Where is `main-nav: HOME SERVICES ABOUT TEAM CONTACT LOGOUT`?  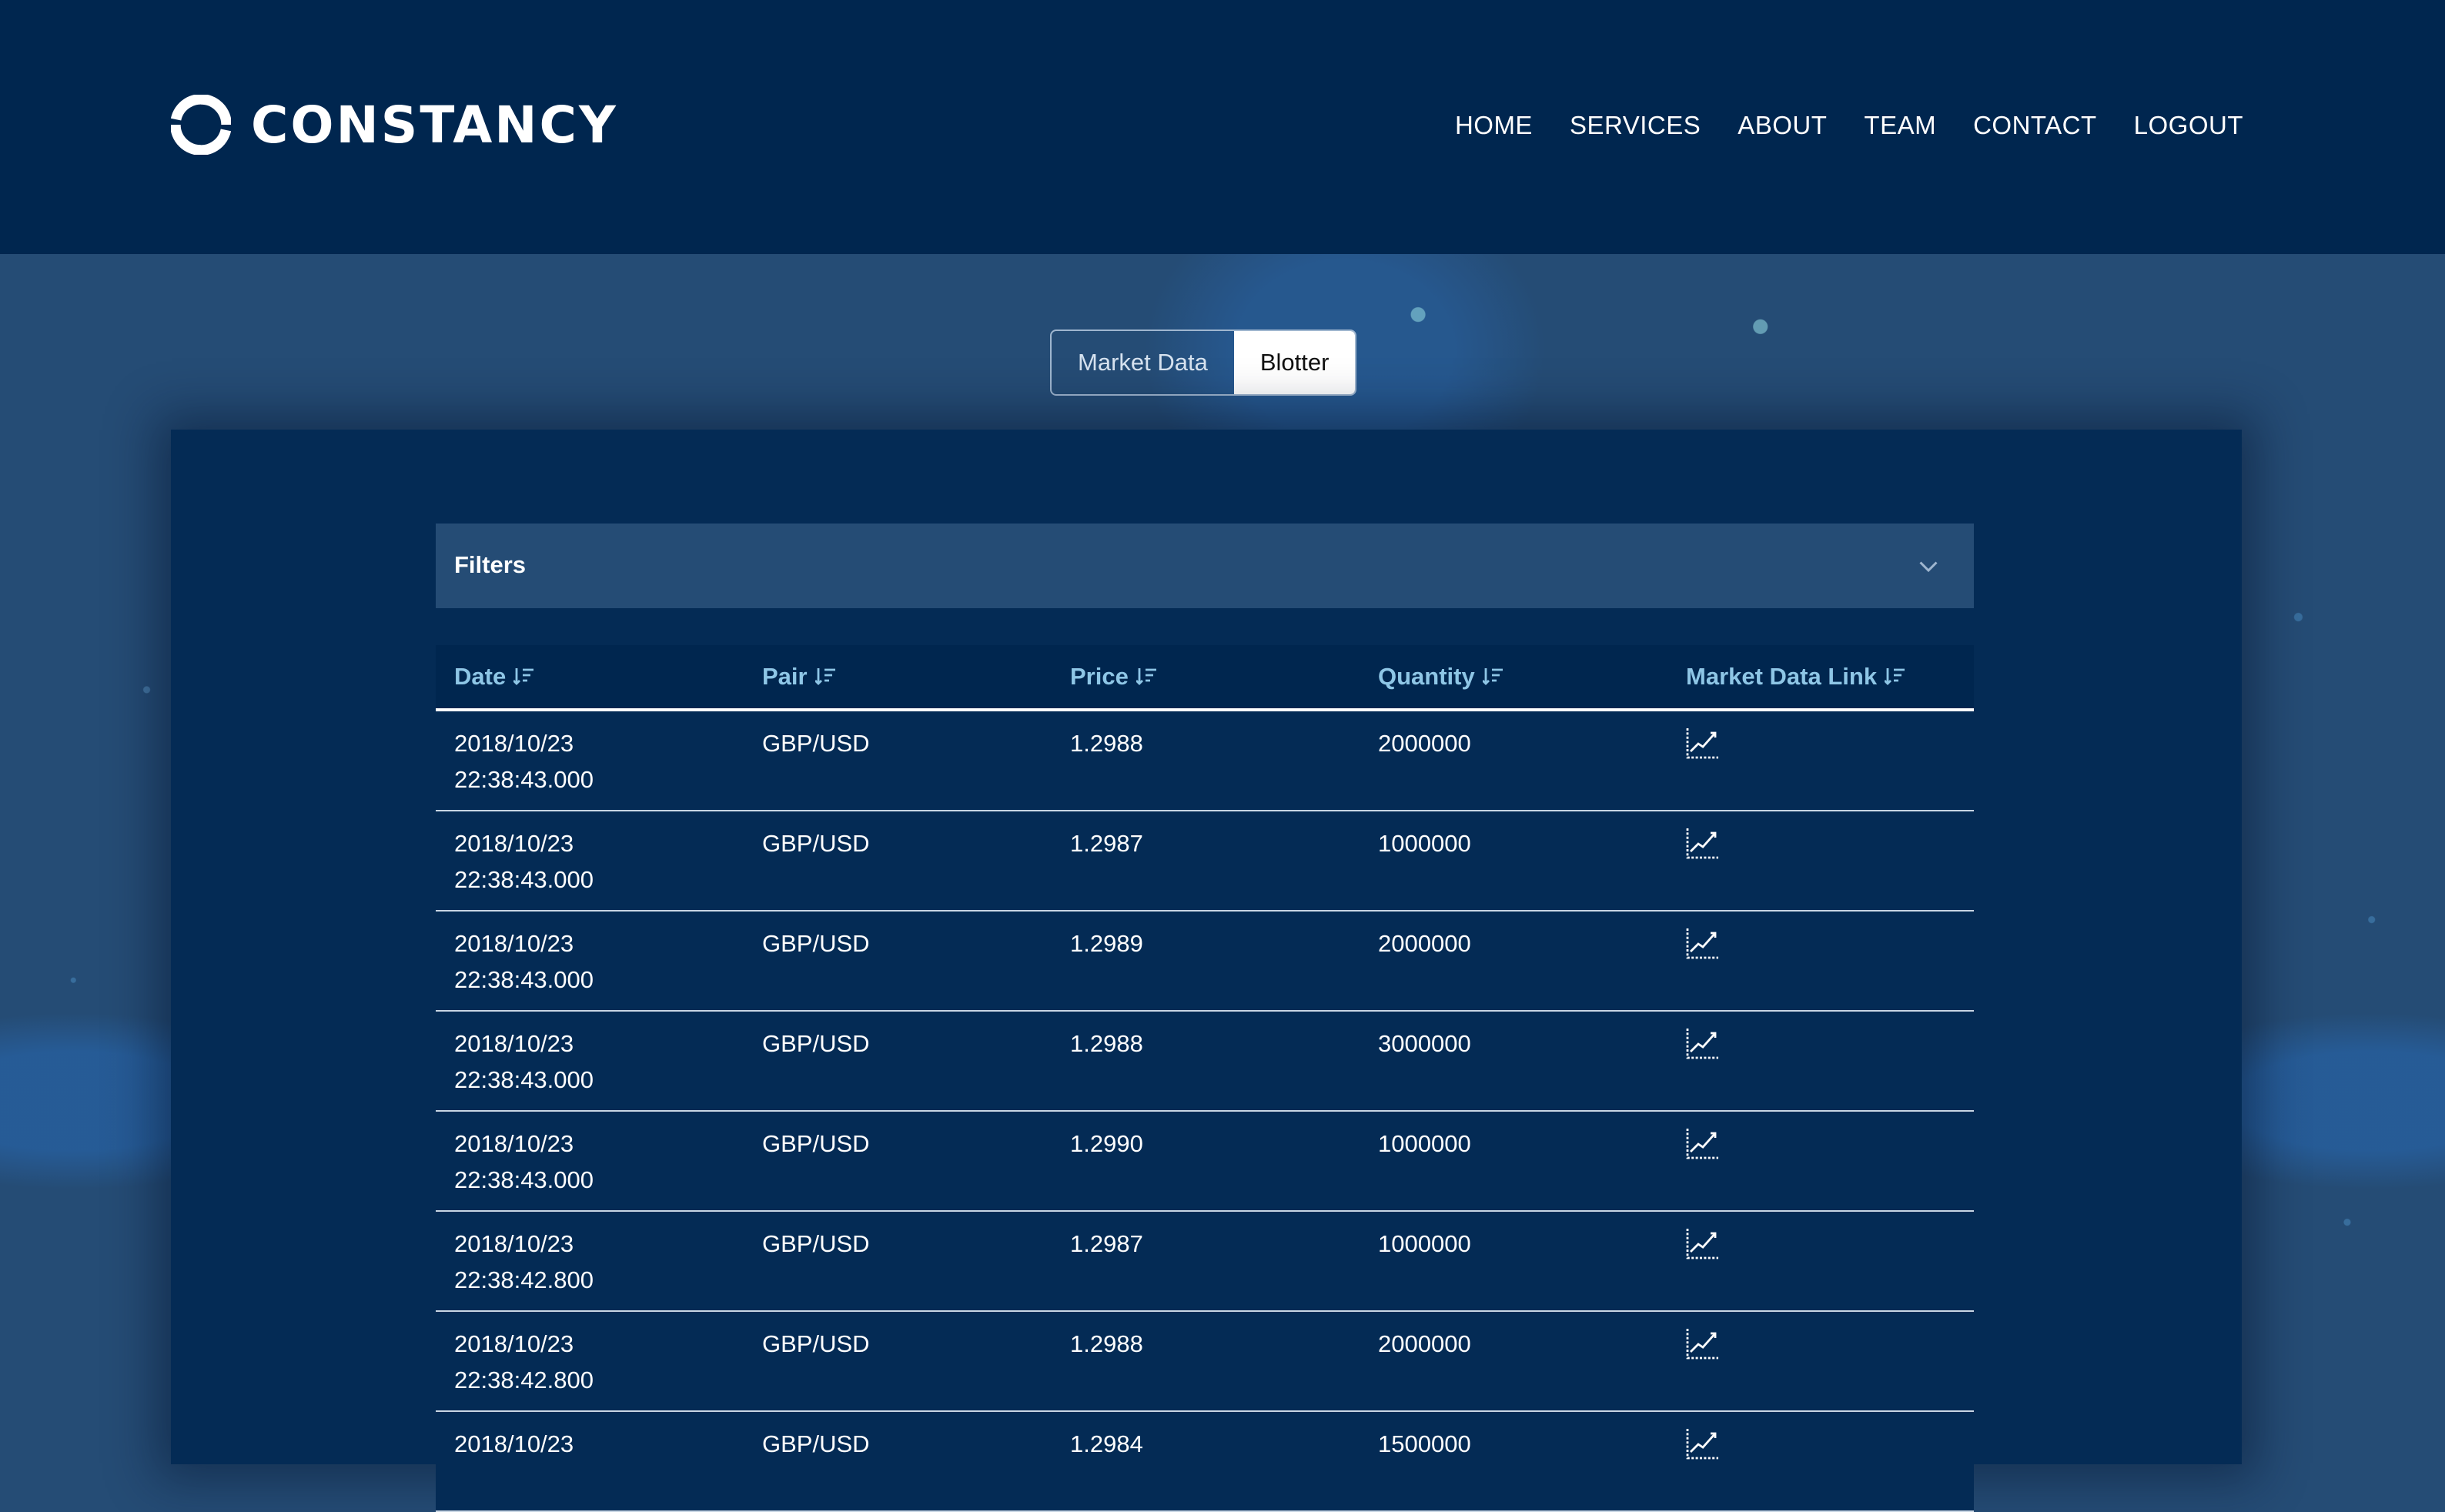
main-nav: HOME SERVICES ABOUT TEAM CONTACT LOGOUT is located at coordinates (1849, 125).